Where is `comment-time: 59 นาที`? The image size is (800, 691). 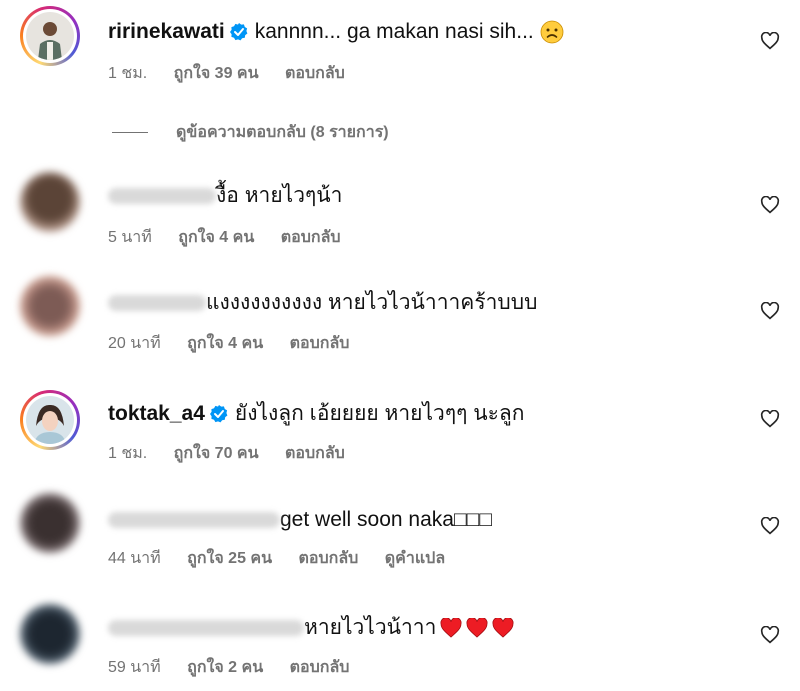 comment-time: 59 นาที is located at coordinates (134, 667).